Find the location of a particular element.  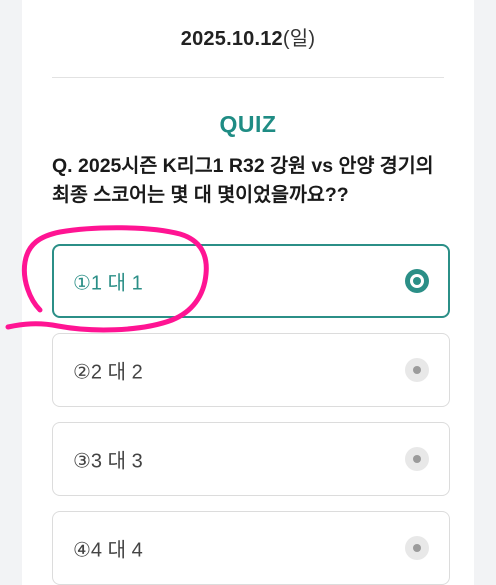

option-label: ②2 대 2 is located at coordinates (108, 372).